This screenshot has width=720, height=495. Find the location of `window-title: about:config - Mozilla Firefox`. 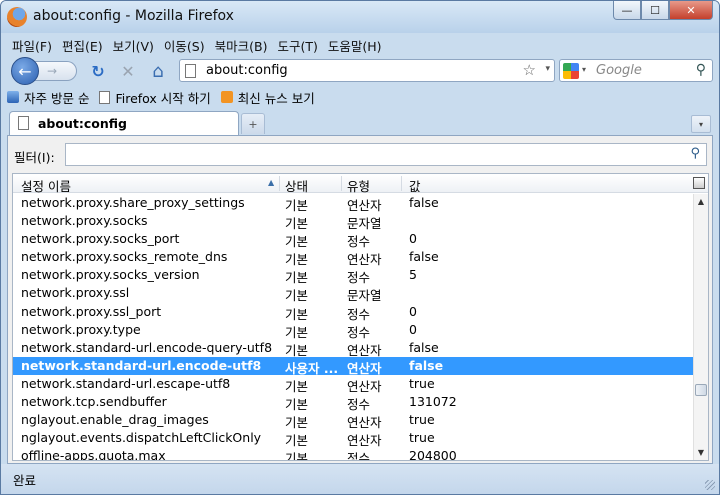

window-title: about:config - Mozilla Firefox is located at coordinates (133, 16).